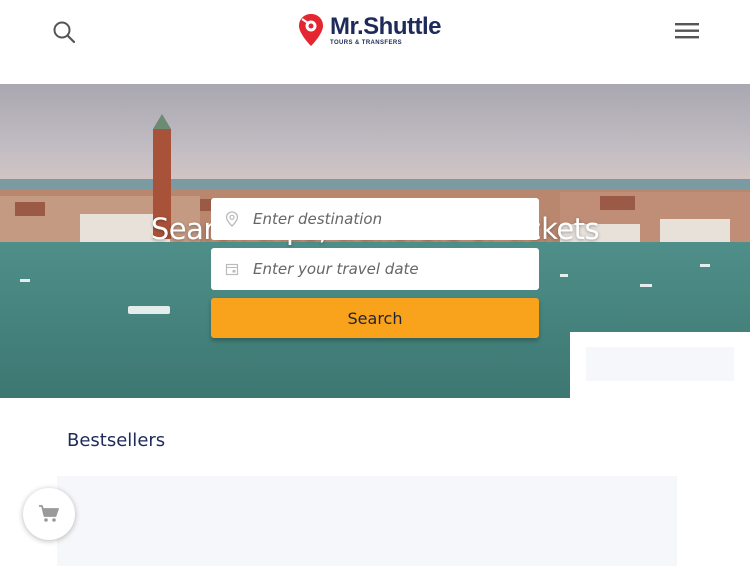 Image resolution: width=750 pixels, height=566 pixels. I want to click on shopping-cart-button, so click(49, 514).